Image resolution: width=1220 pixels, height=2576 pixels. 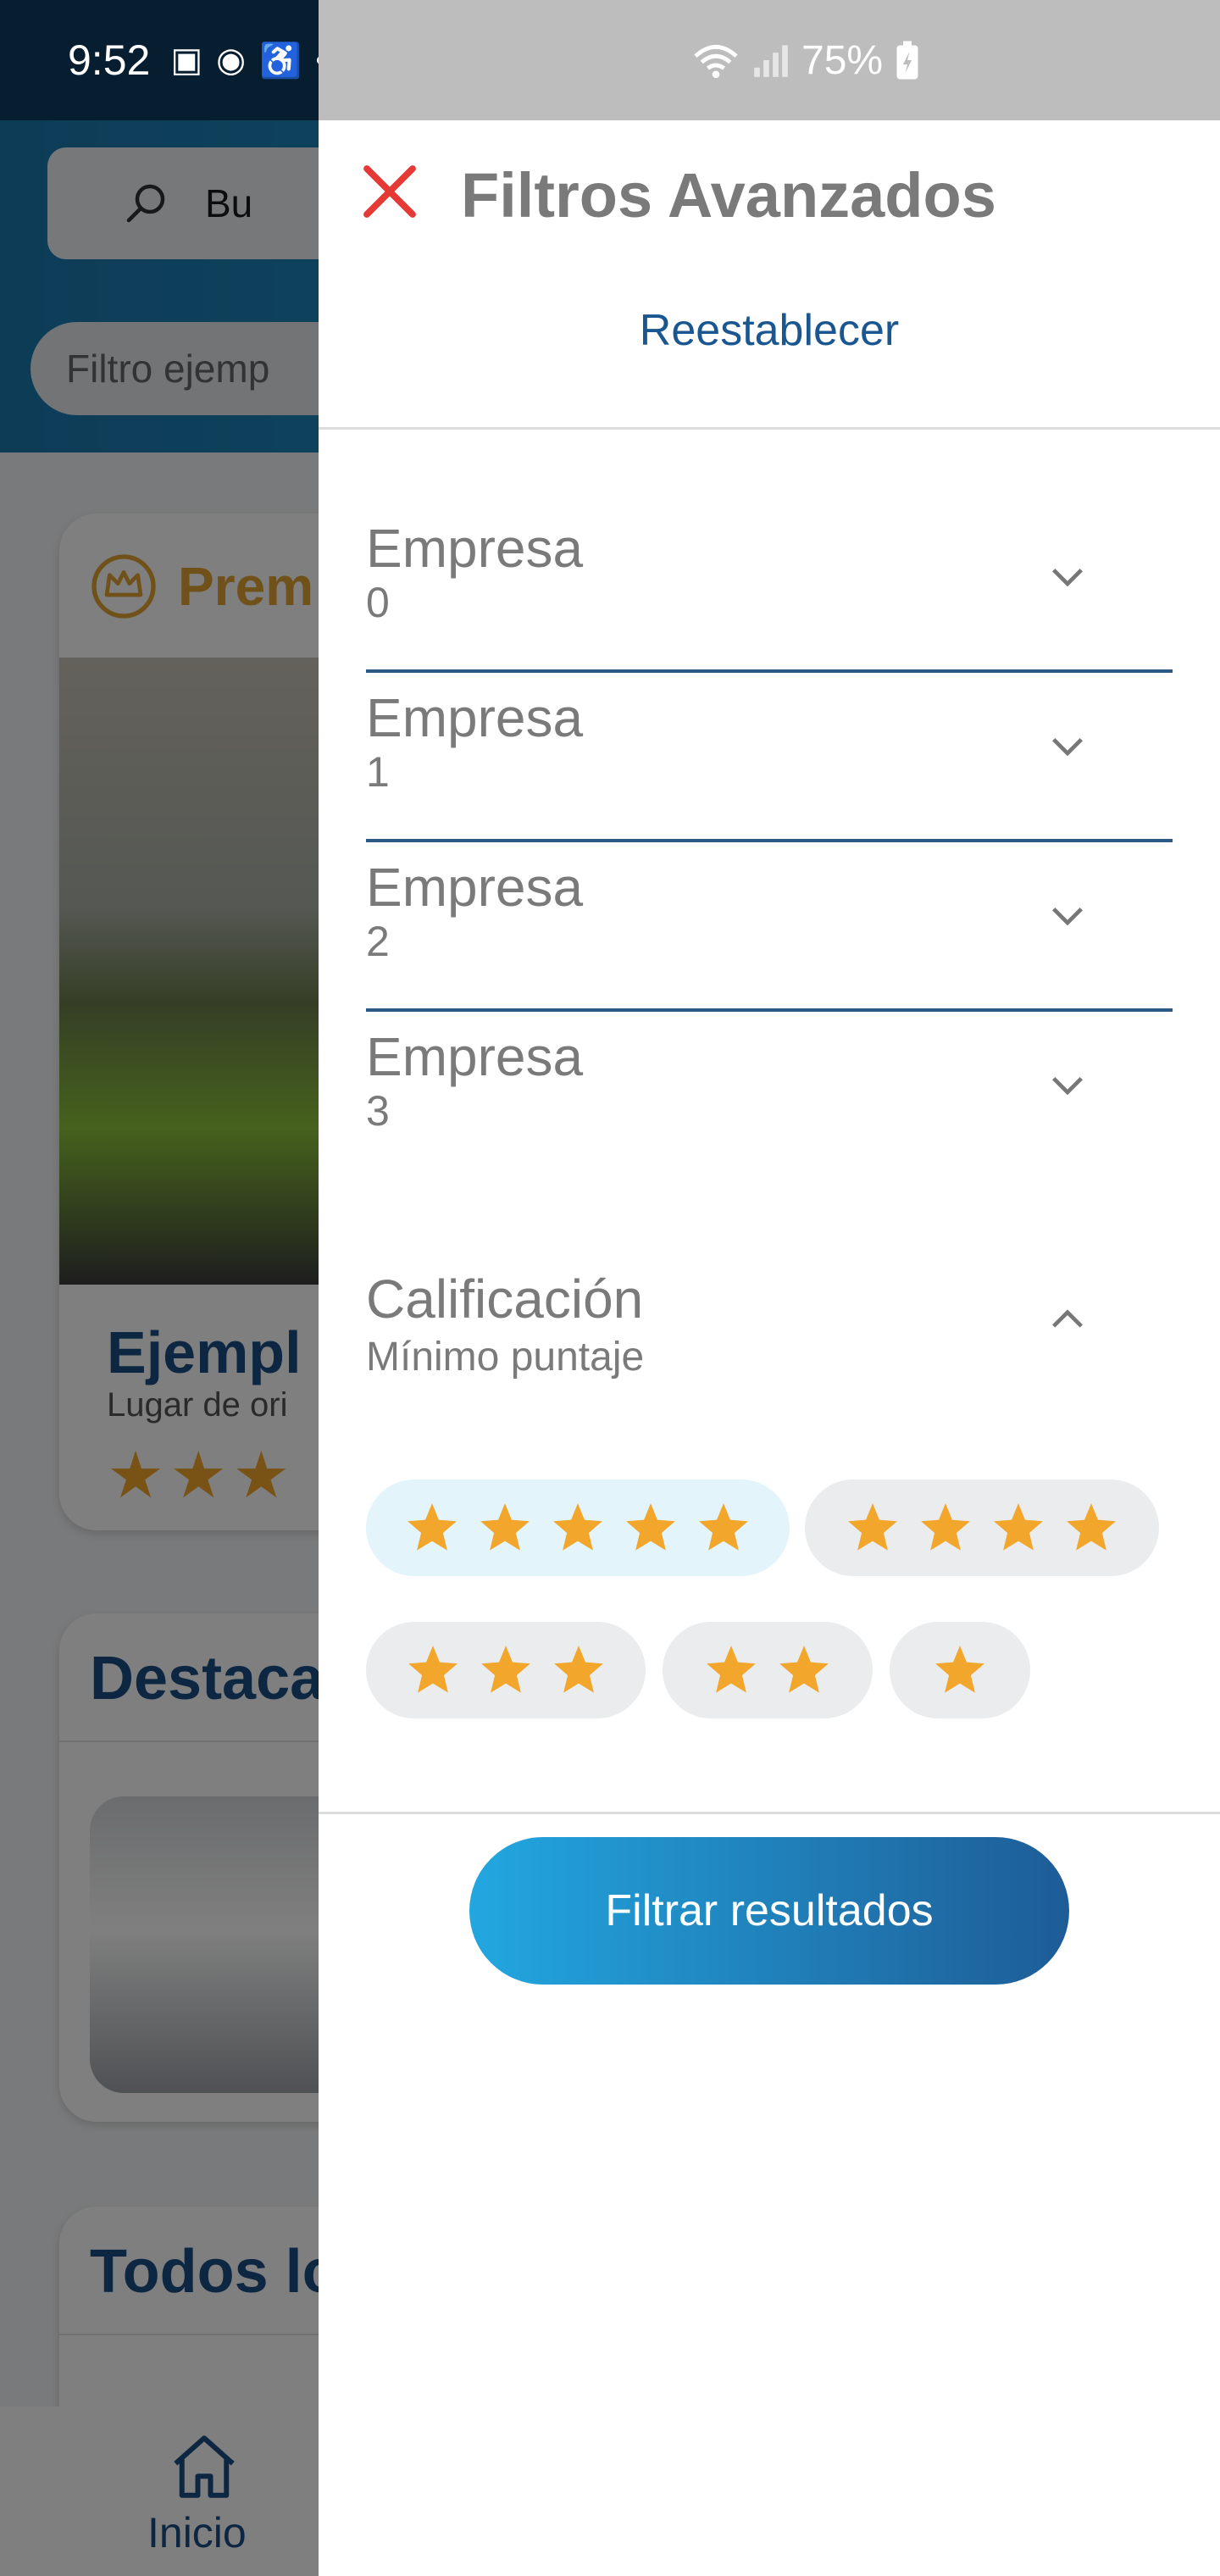 I want to click on company-filter-value: 1, so click(x=378, y=772).